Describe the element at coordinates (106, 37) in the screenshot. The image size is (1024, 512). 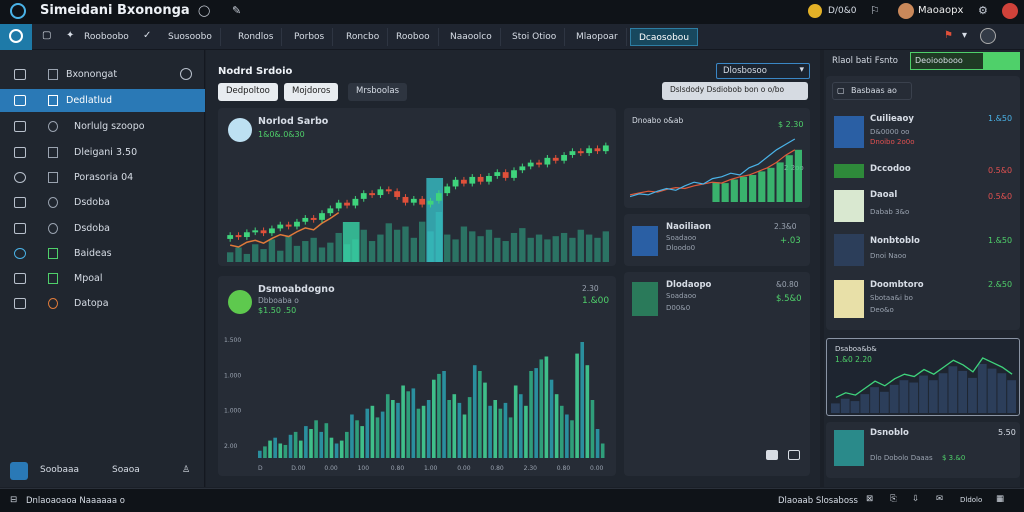
I see `tab-1: Rooboobo` at that location.